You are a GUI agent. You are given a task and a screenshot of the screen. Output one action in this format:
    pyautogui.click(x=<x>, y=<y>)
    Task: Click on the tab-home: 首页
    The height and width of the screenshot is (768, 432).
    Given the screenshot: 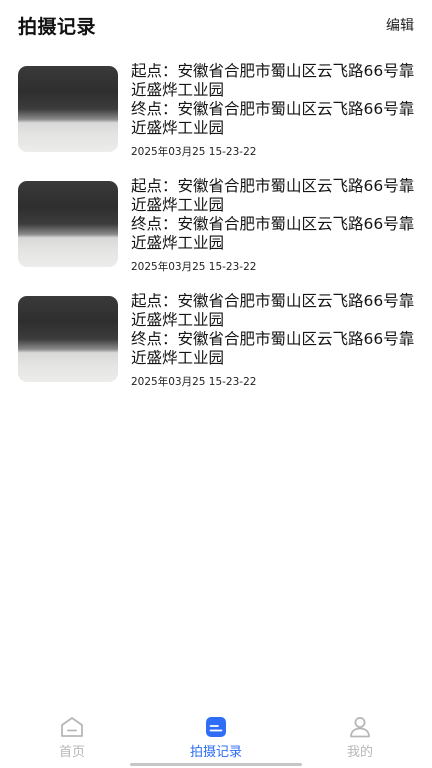 What is the action you would take?
    pyautogui.click(x=72, y=734)
    